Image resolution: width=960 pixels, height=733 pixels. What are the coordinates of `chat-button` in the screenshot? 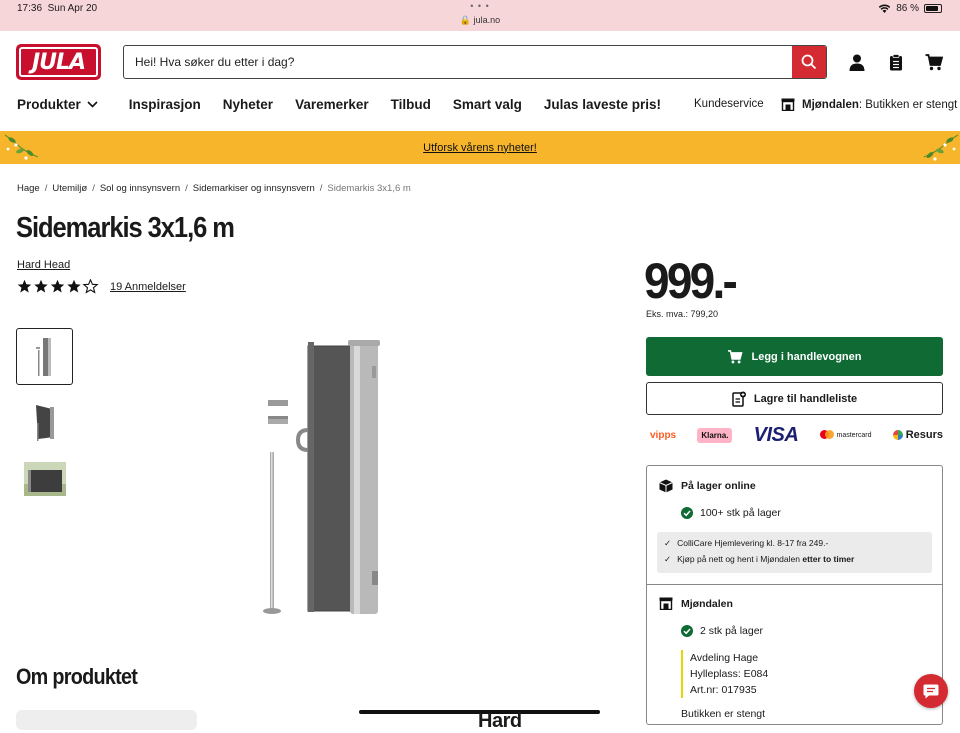 It's located at (931, 691).